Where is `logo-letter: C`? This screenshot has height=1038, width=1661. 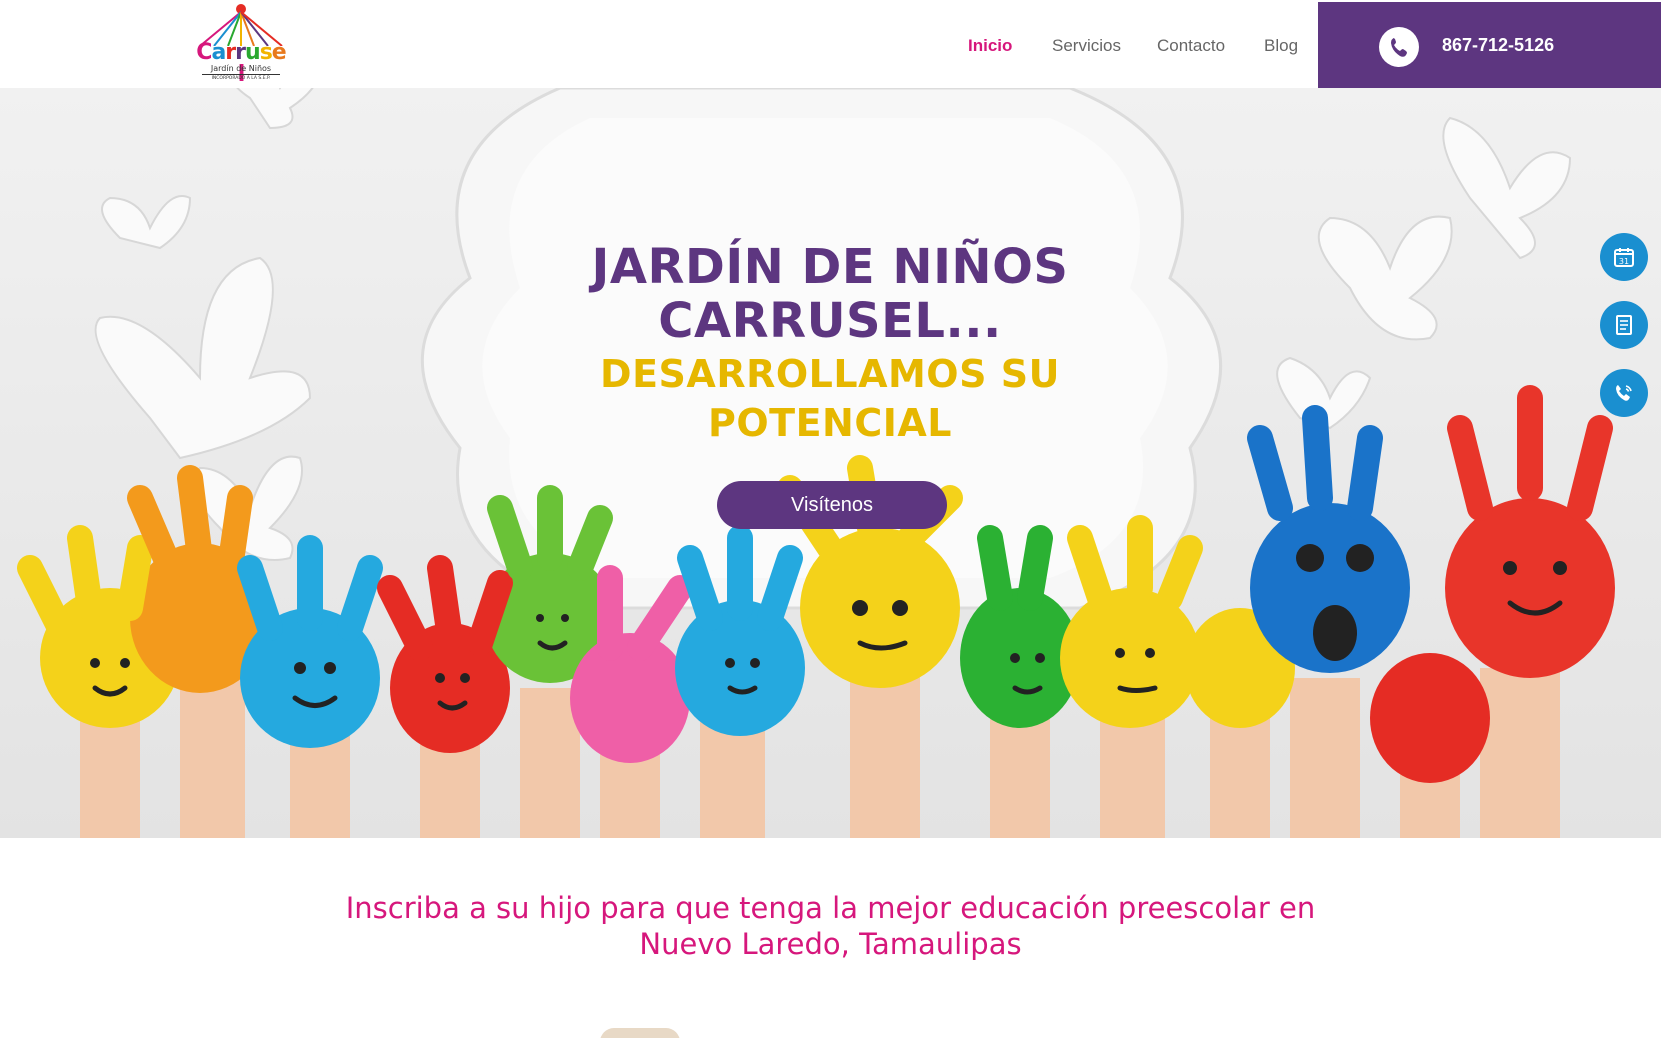
logo-letter: C is located at coordinates (204, 52).